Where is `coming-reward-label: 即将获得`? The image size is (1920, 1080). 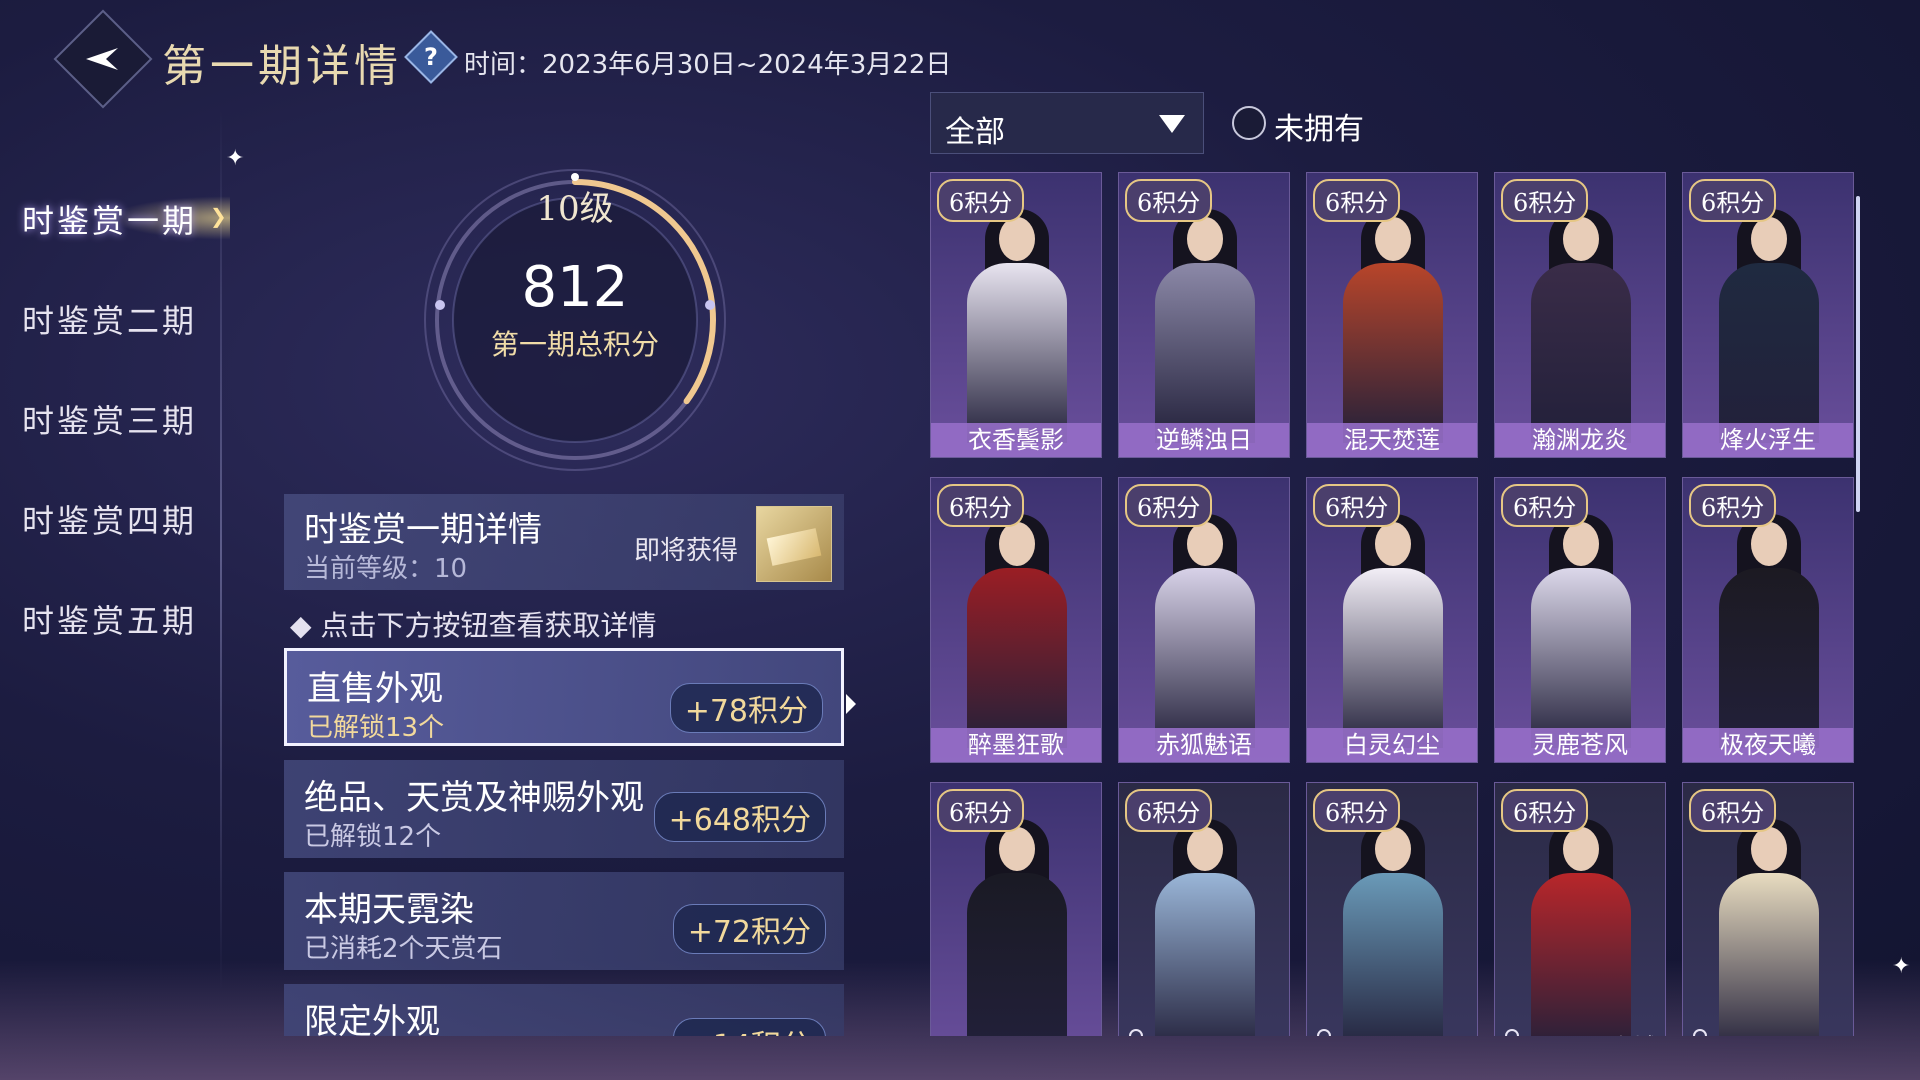 coming-reward-label: 即将获得 is located at coordinates (686, 551).